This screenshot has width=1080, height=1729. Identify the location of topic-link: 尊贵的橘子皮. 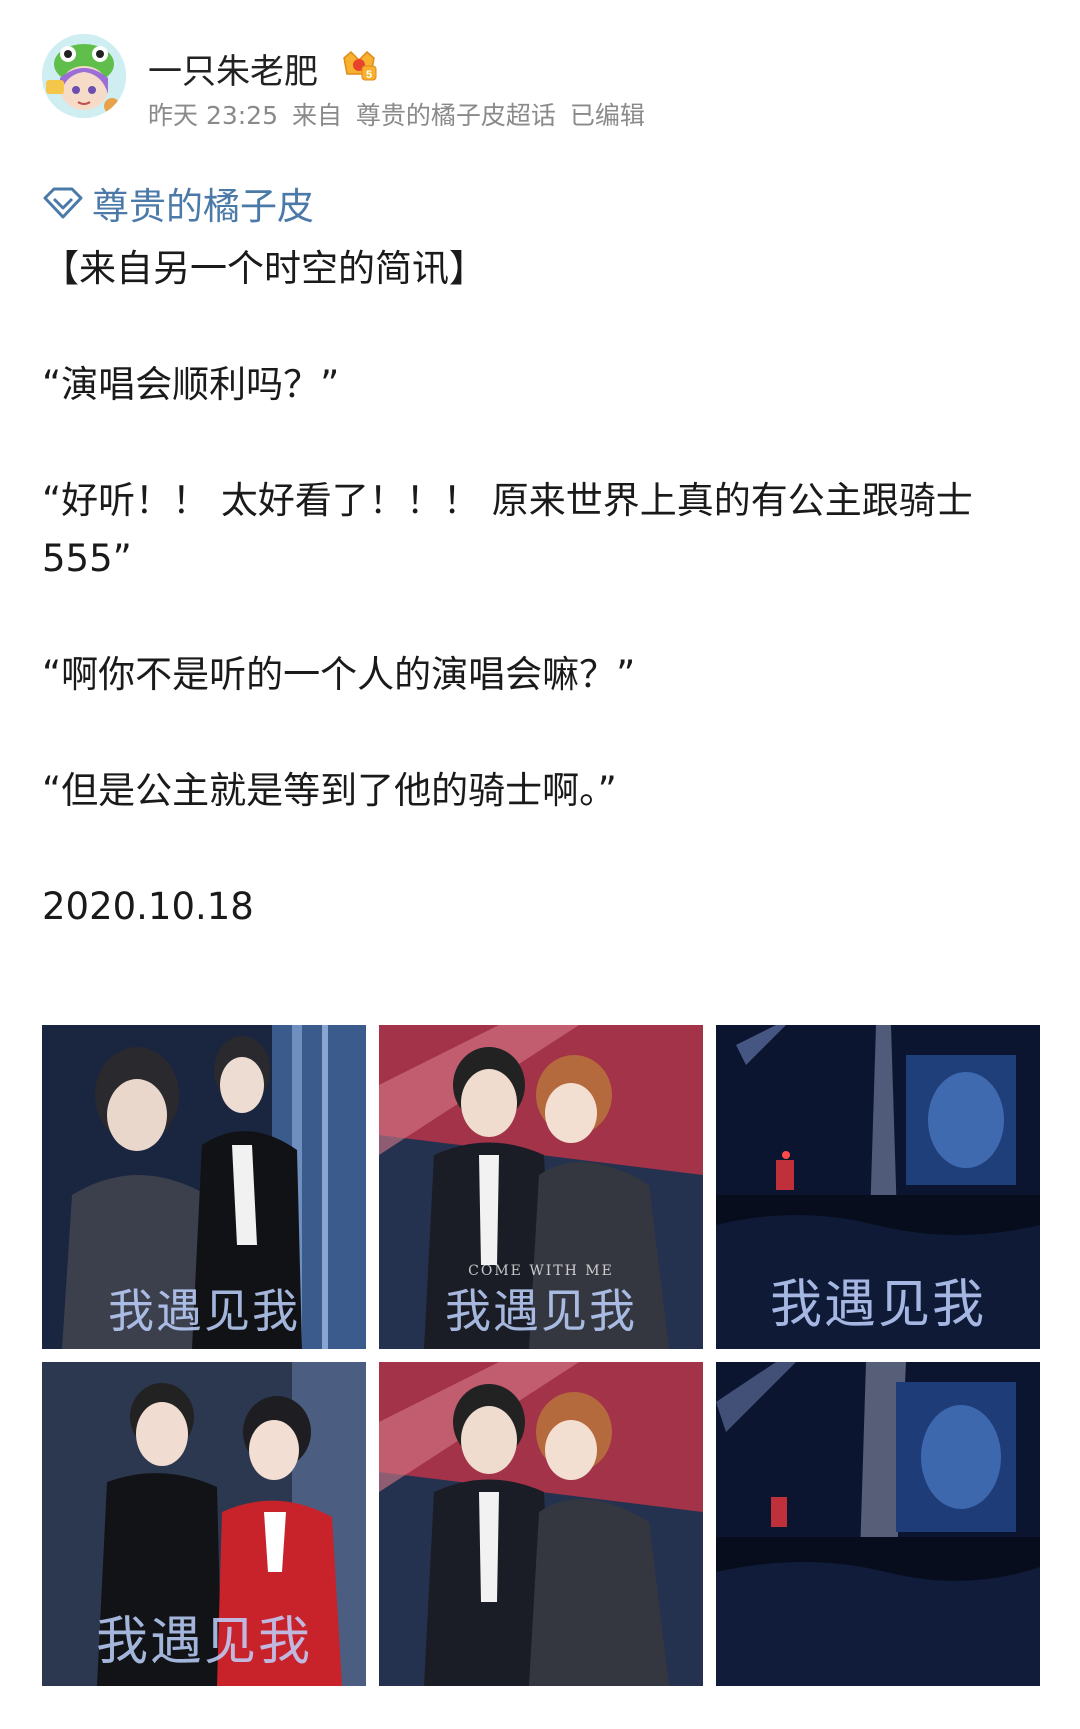
(178, 204).